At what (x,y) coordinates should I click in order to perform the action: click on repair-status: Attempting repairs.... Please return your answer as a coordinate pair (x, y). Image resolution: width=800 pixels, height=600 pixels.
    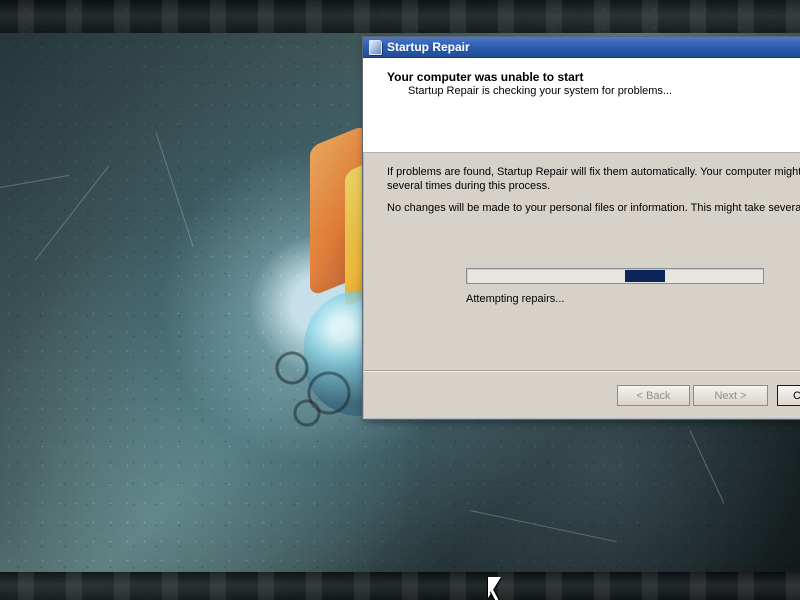
    Looking at the image, I should click on (515, 299).